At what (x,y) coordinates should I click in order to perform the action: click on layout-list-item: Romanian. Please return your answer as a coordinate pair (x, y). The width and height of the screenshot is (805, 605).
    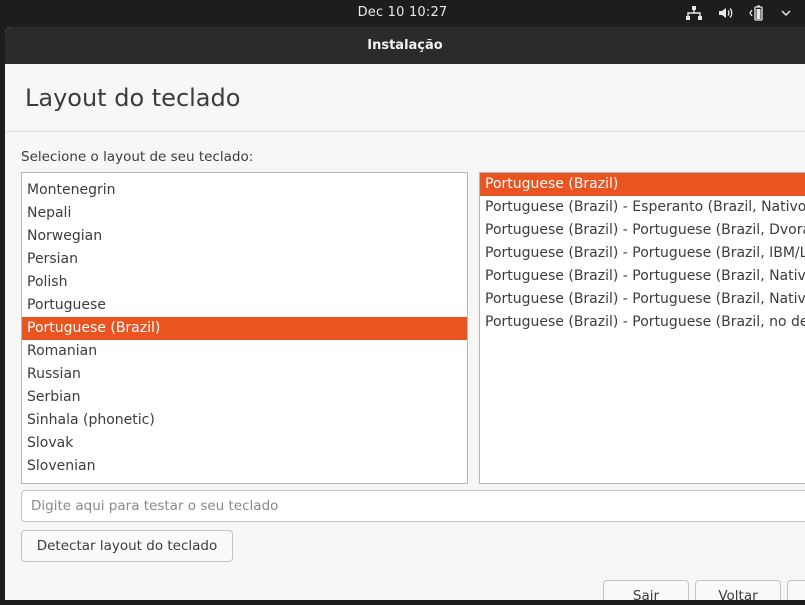
    Looking at the image, I should click on (244, 351).